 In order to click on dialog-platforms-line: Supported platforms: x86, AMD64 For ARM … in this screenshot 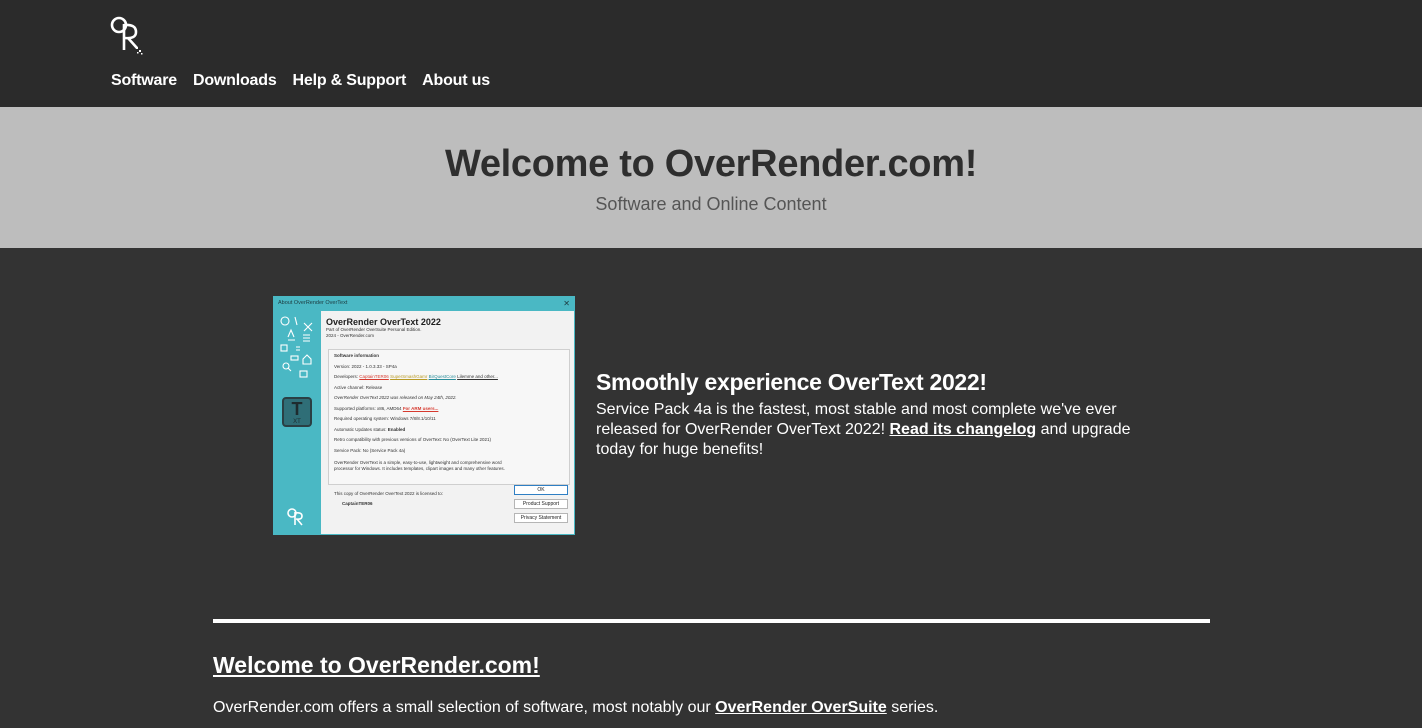, I will do `click(386, 408)`.